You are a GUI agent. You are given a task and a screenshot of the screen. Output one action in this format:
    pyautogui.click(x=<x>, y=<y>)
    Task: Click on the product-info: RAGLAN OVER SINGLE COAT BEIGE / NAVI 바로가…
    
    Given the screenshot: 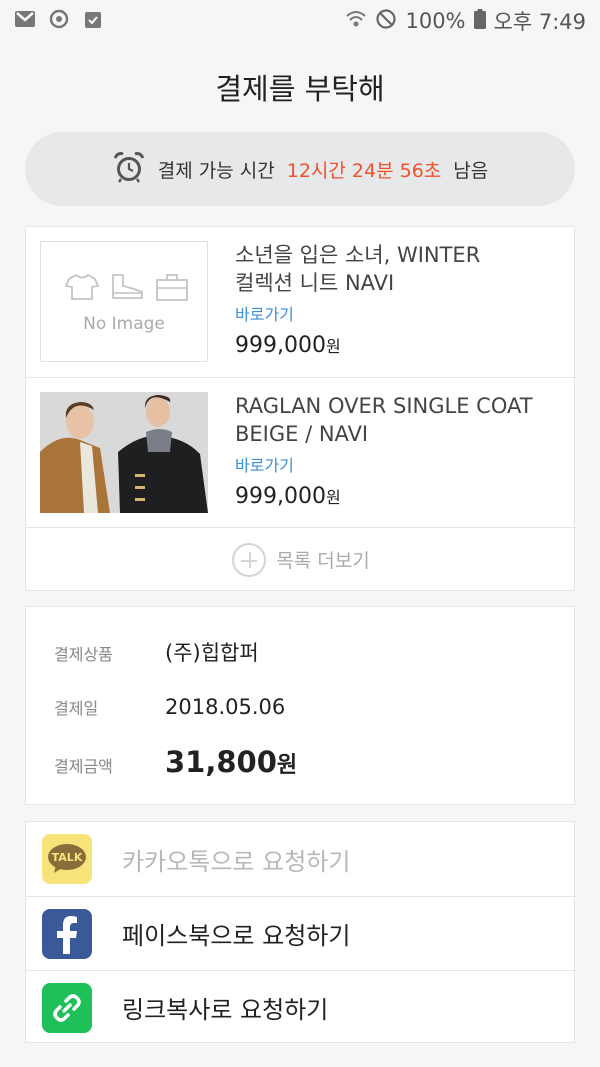 What is the action you would take?
    pyautogui.click(x=400, y=450)
    